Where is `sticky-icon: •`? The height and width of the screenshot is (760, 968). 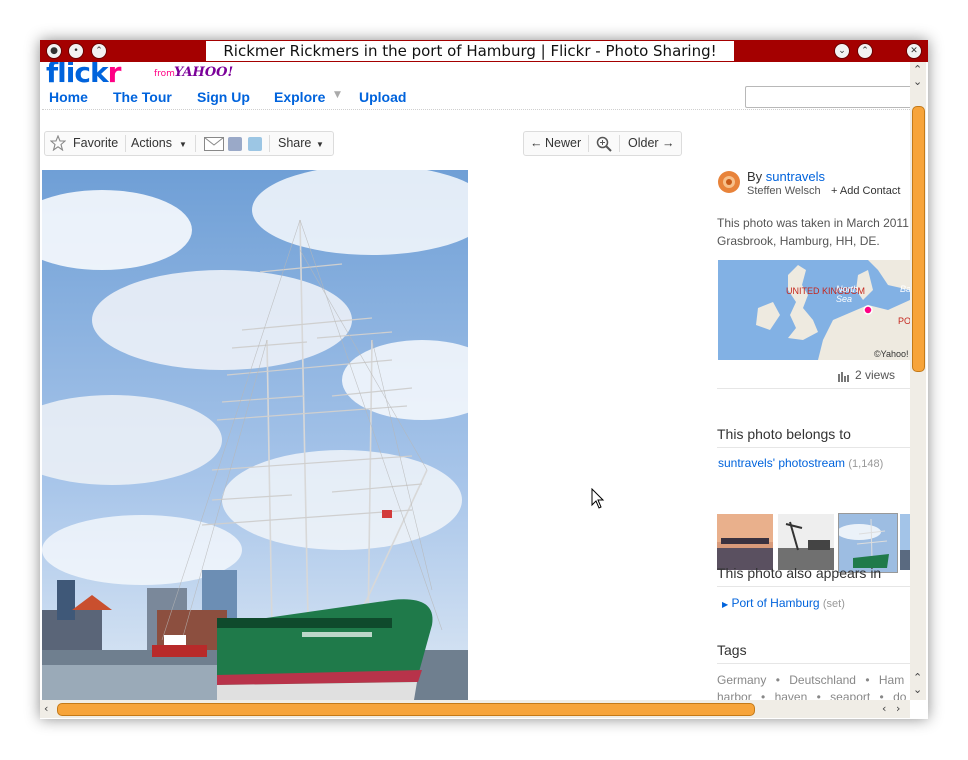 sticky-icon: • is located at coordinates (76, 51).